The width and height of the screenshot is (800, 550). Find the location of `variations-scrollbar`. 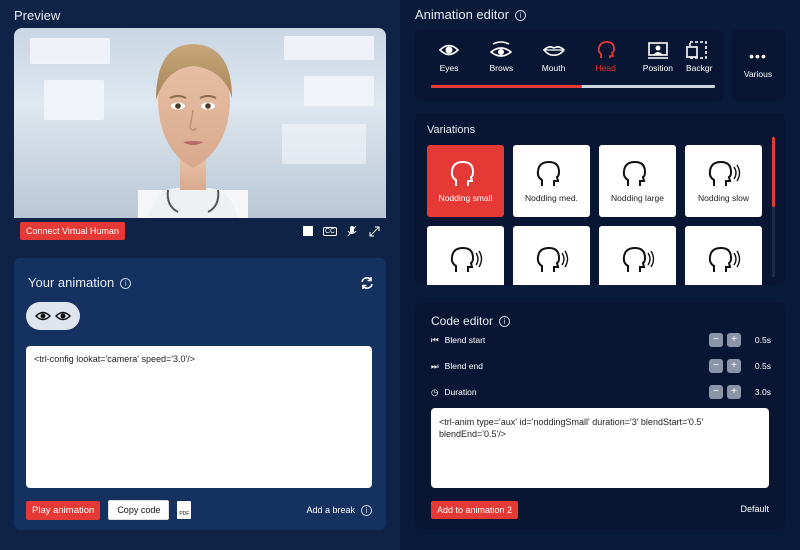

variations-scrollbar is located at coordinates (773, 207).